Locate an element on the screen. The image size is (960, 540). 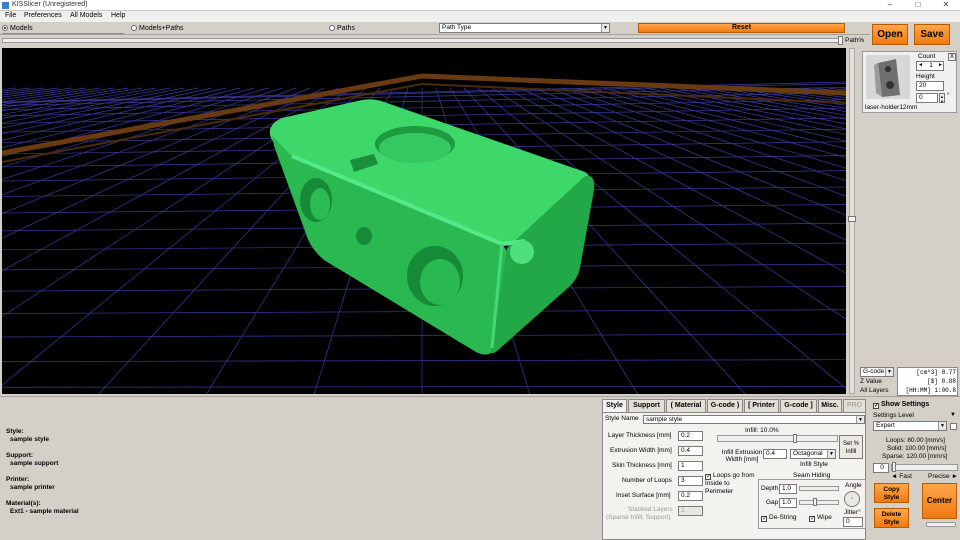
menu-file: File is located at coordinates (10, 15).